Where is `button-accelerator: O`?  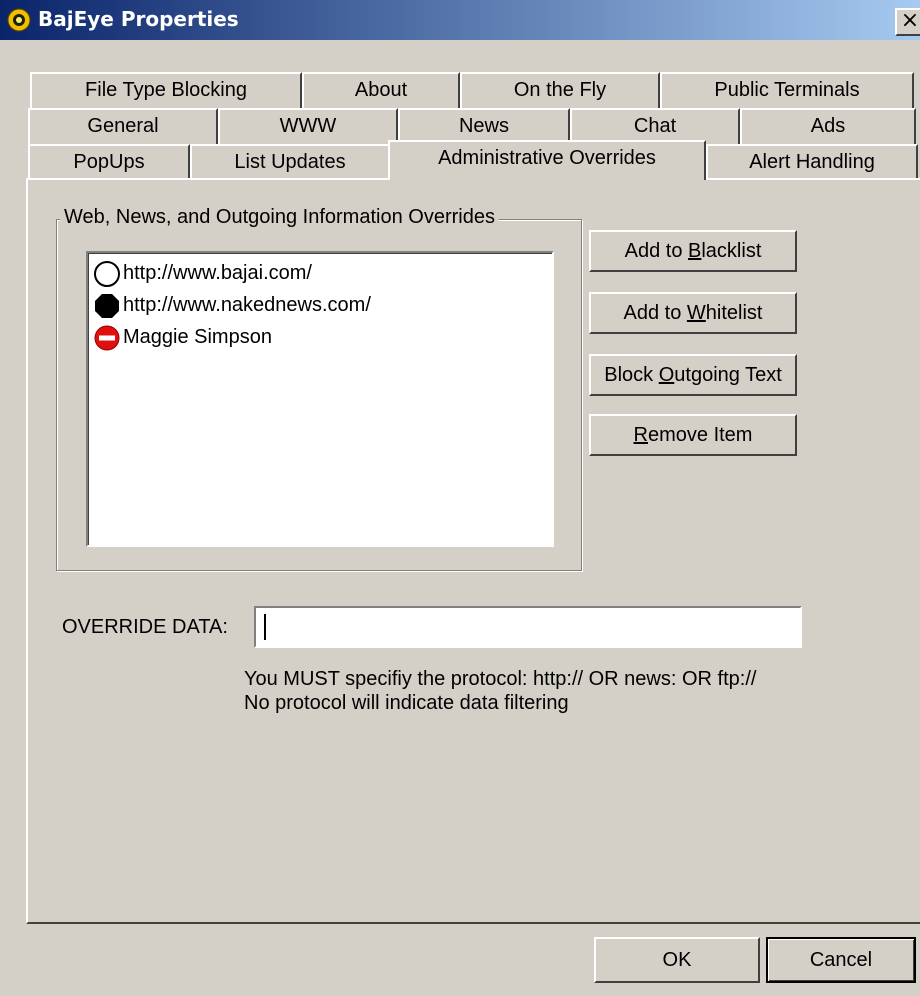 button-accelerator: O is located at coordinates (666, 375).